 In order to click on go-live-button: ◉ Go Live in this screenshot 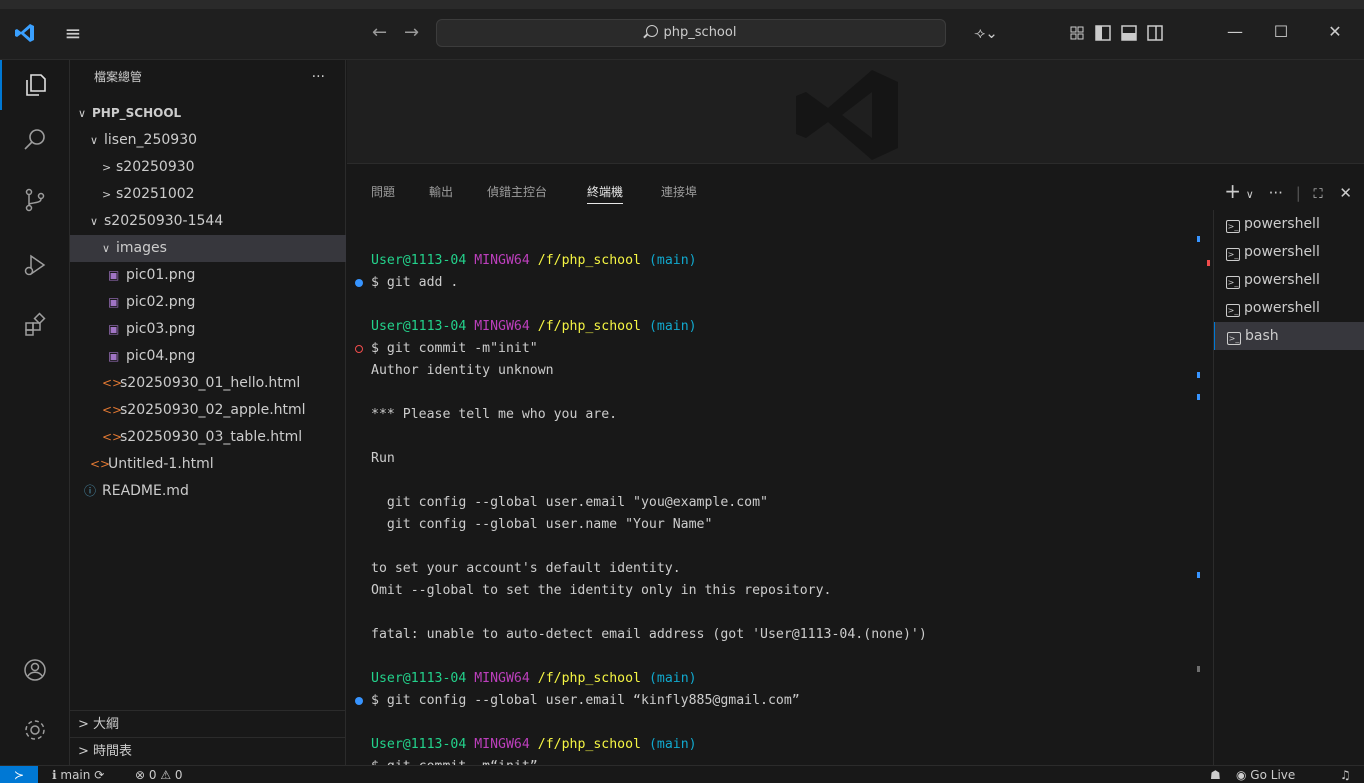, I will do `click(1265, 774)`.